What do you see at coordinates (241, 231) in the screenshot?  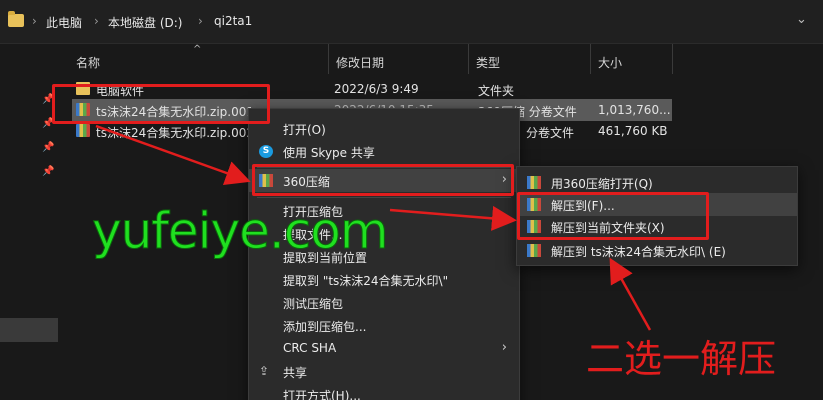 I see `watermark-text: yufeiye.com` at bounding box center [241, 231].